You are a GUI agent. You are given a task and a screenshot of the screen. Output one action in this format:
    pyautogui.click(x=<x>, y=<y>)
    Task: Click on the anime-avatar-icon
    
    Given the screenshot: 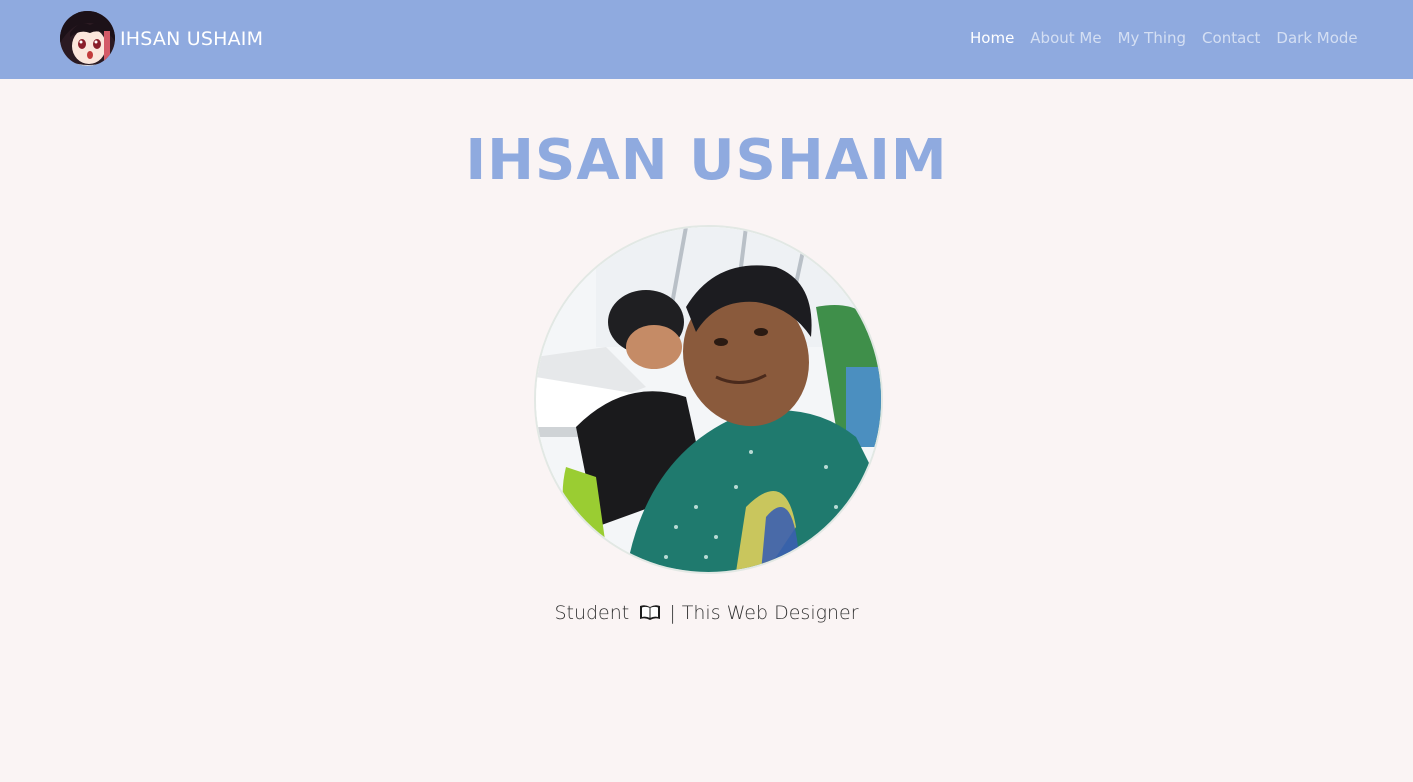 What is the action you would take?
    pyautogui.click(x=87, y=38)
    